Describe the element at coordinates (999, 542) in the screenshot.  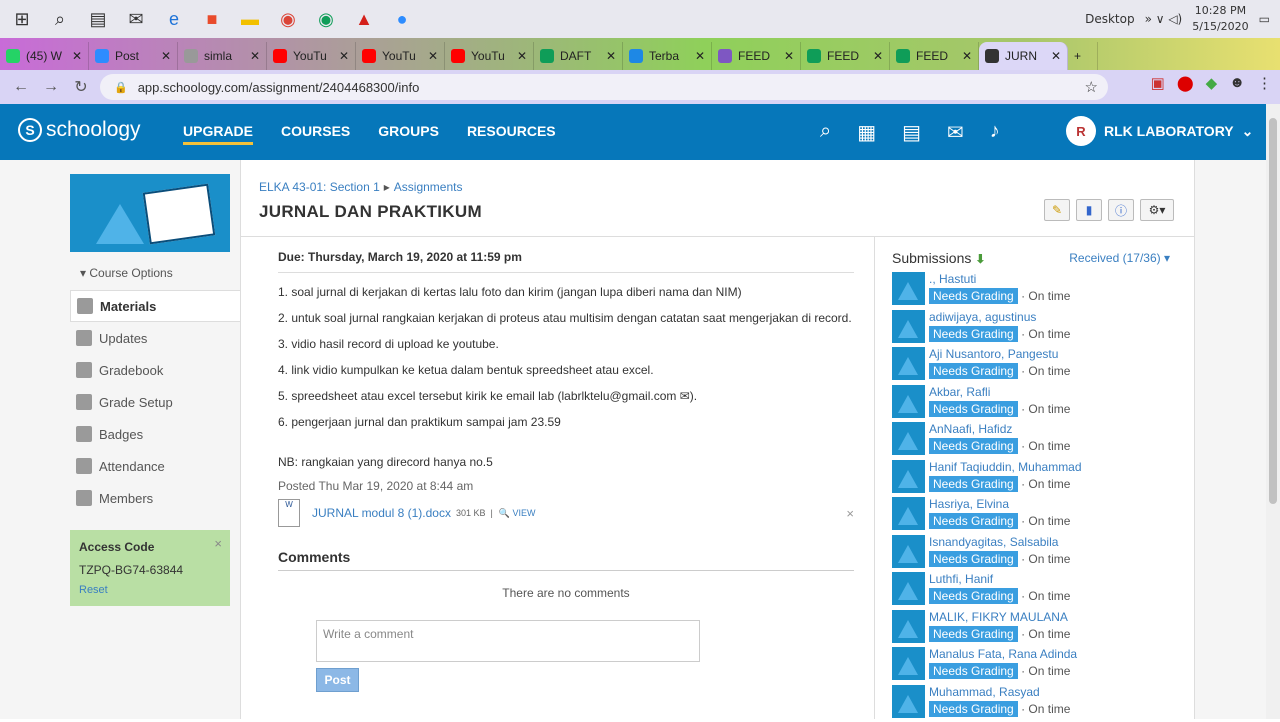
I see `student-name: Isnandyagitas, Salsabila` at that location.